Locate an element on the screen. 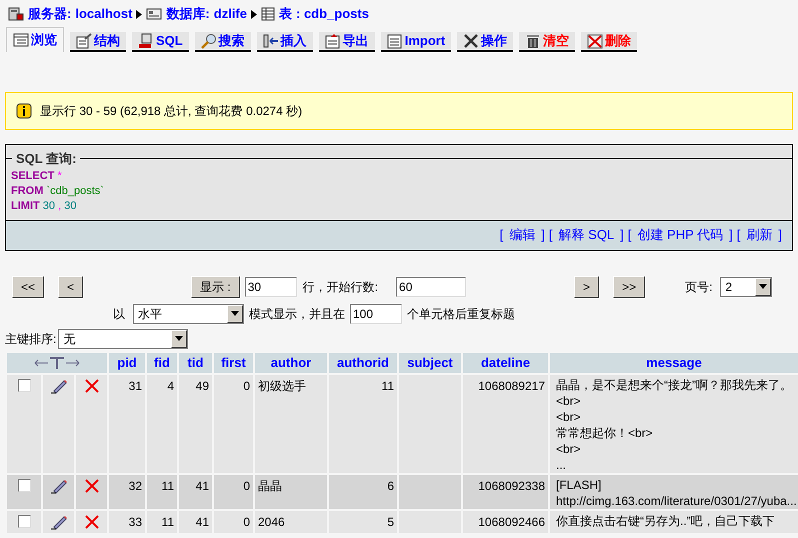  rows-field: 30 is located at coordinates (270, 286).